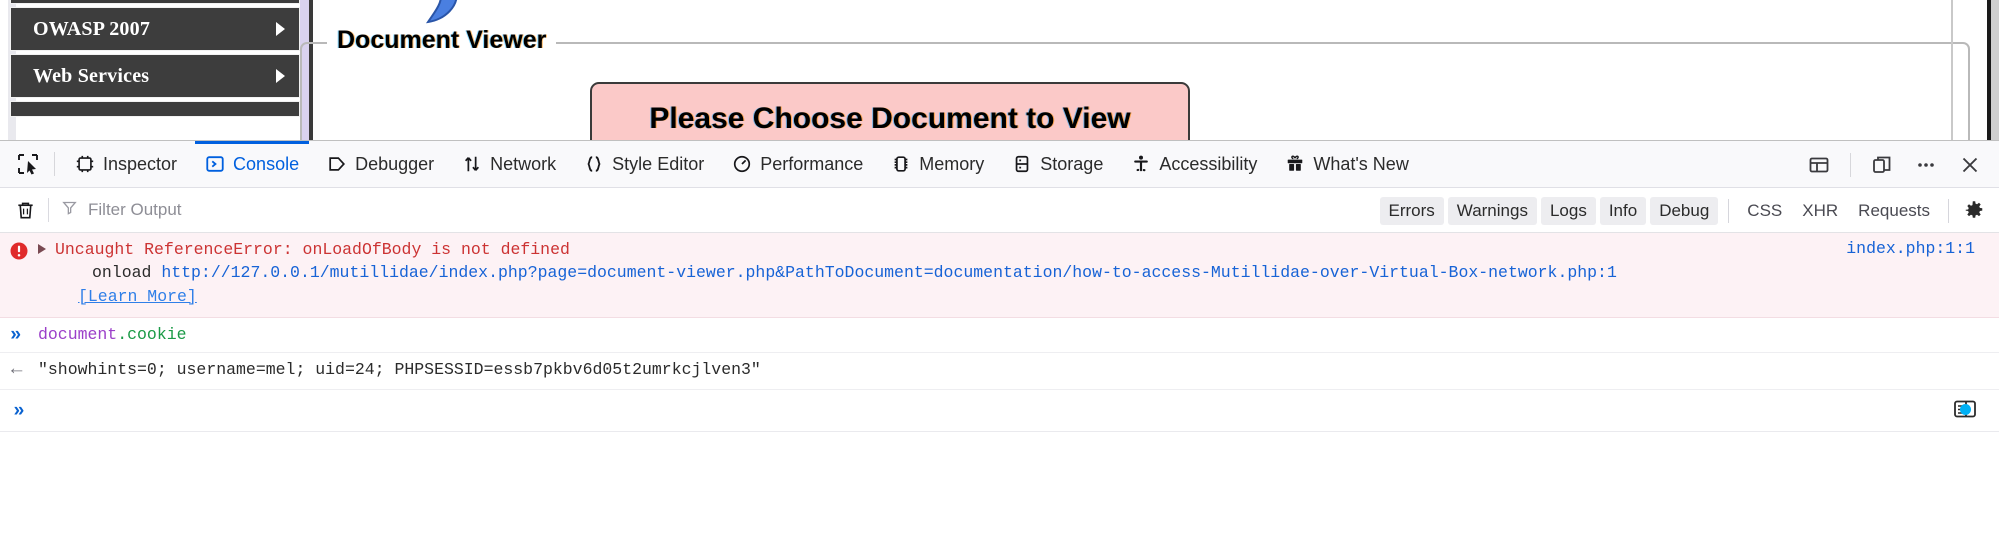 This screenshot has width=1999, height=552. I want to click on toolbar-actions-separator, so click(1850, 164).